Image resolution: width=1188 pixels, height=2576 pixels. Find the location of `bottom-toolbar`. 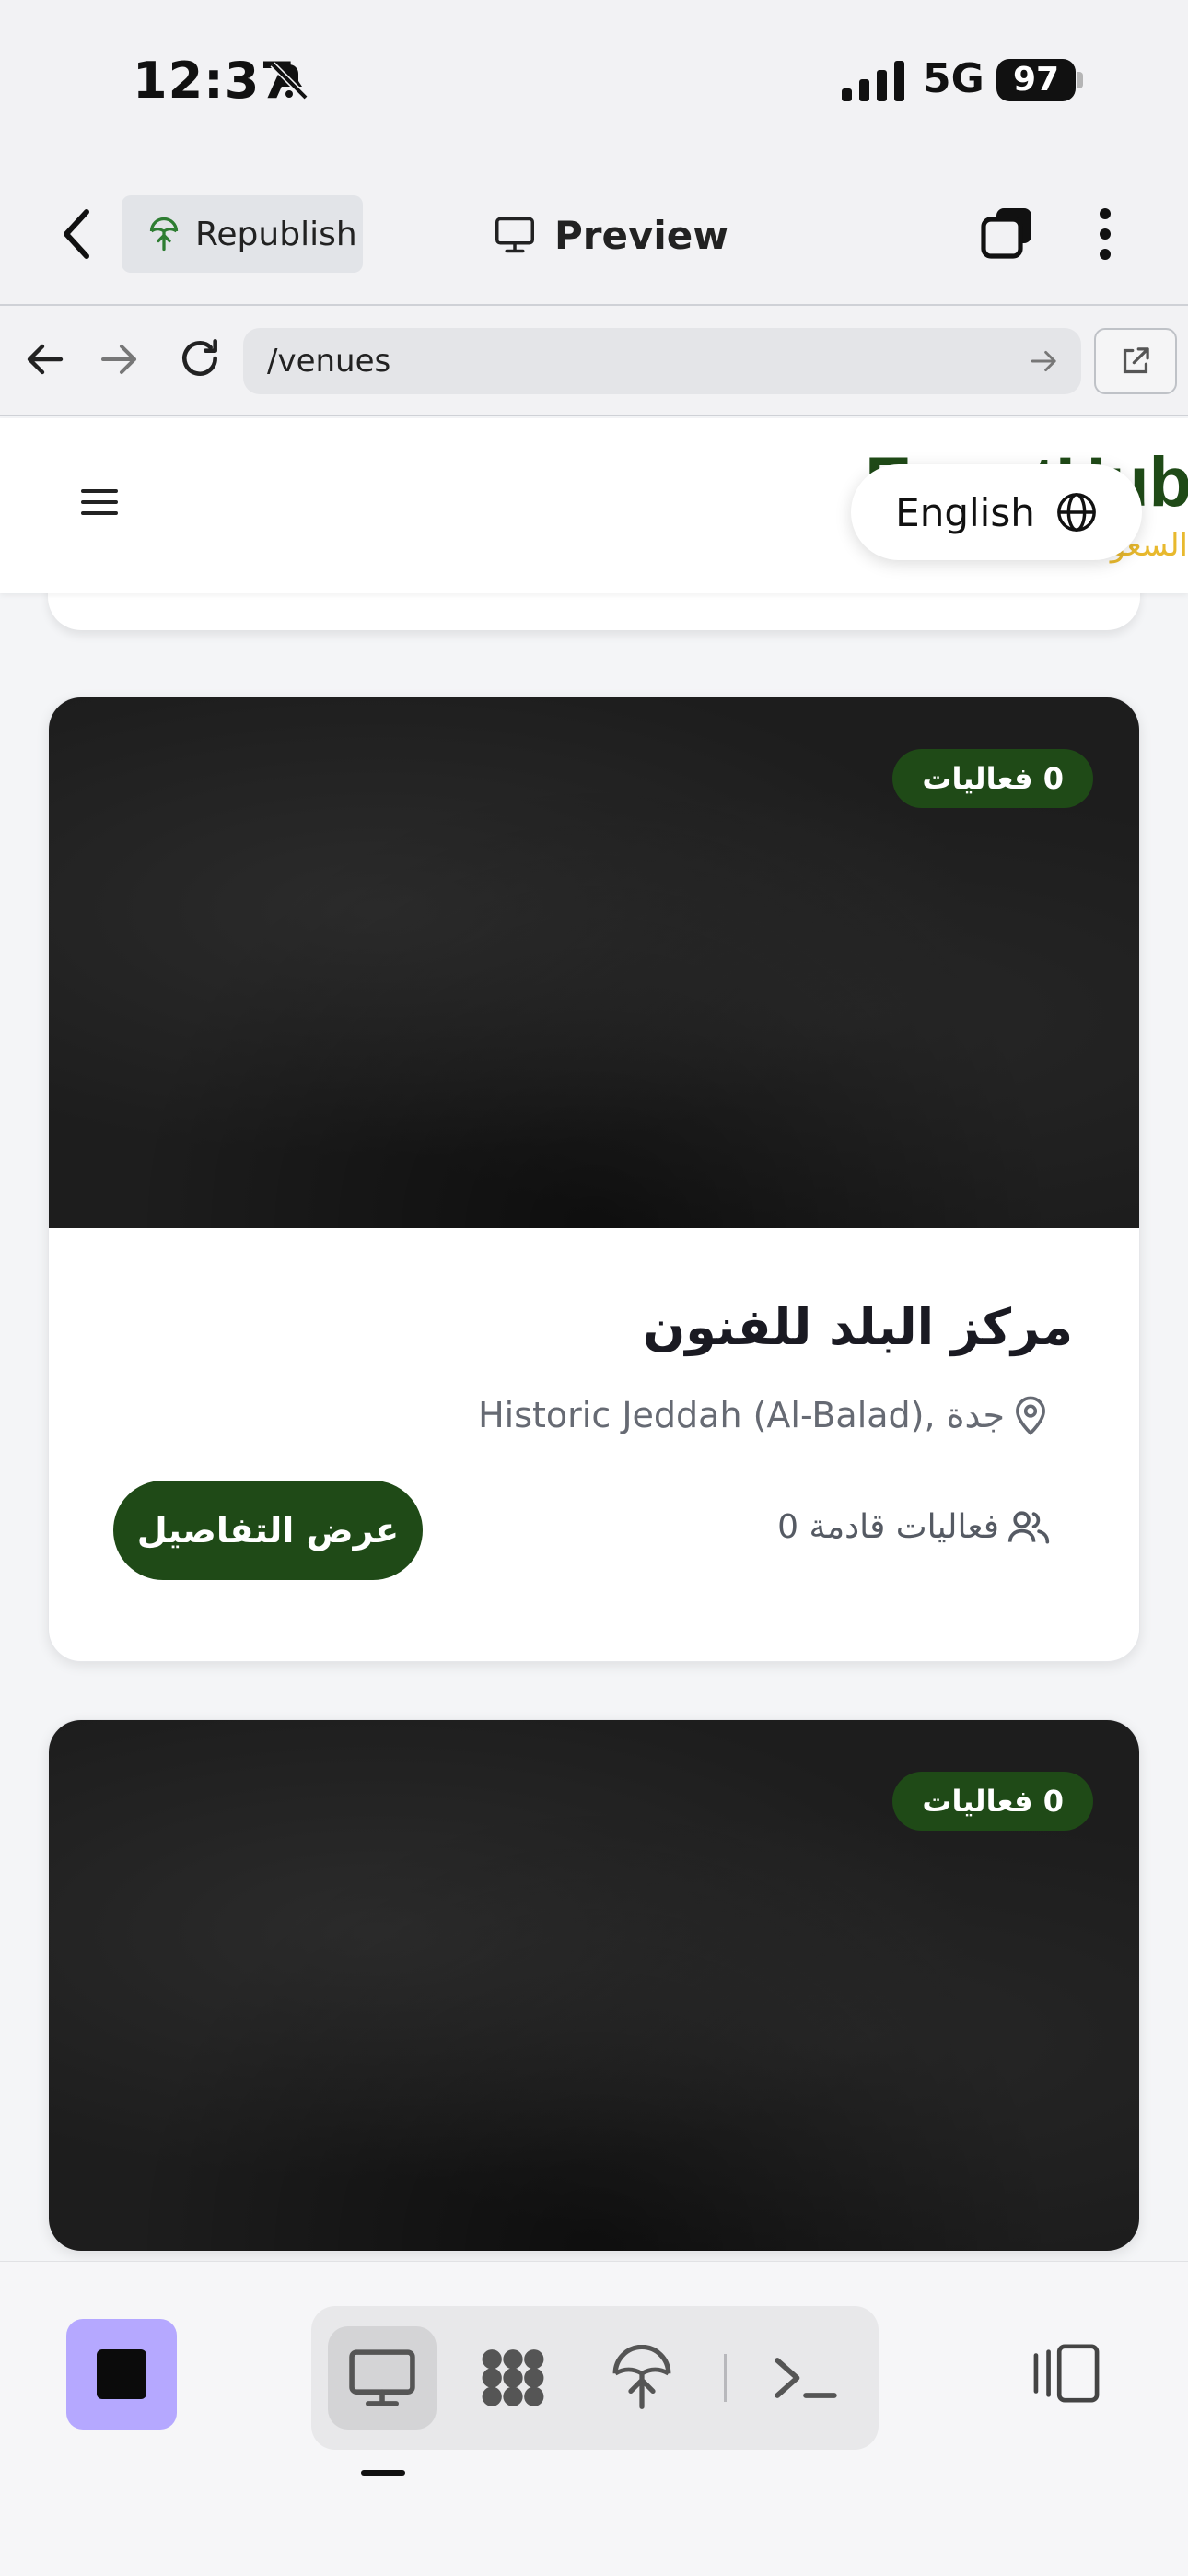

bottom-toolbar is located at coordinates (594, 2418).